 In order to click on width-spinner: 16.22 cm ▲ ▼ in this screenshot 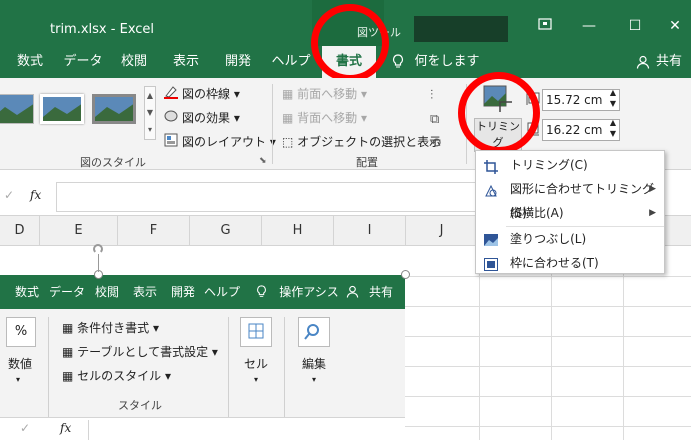, I will do `click(581, 129)`.